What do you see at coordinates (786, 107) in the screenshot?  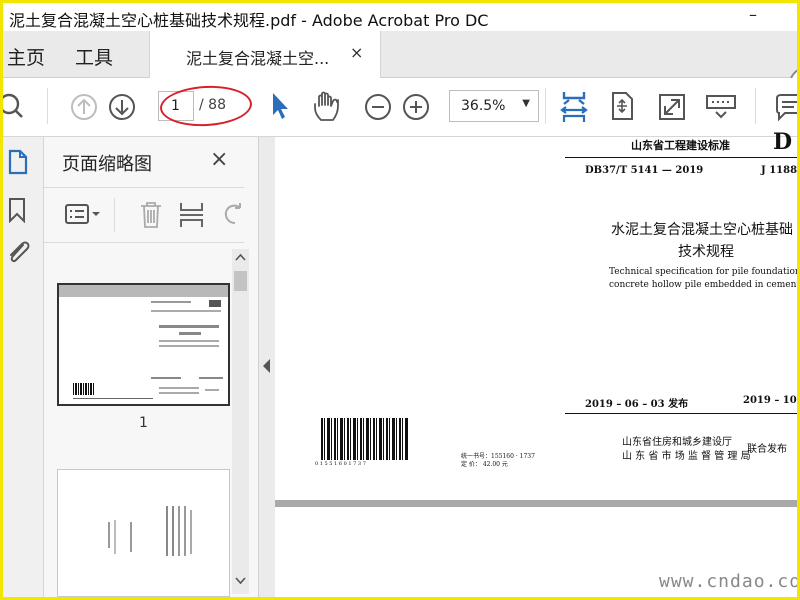 I see `comment-icon` at bounding box center [786, 107].